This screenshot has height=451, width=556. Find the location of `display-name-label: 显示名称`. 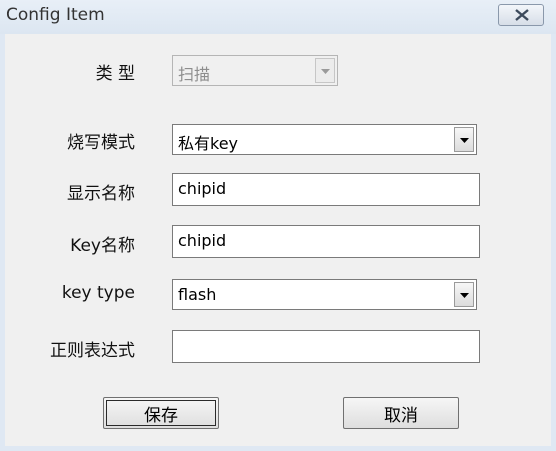

display-name-label: 显示名称 is located at coordinates (101, 194).